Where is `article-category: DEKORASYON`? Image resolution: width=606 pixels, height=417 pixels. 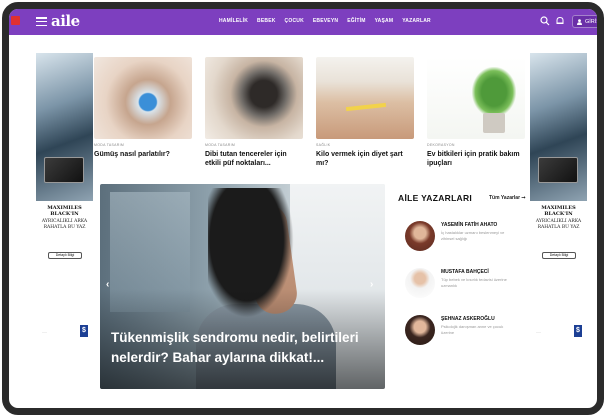 article-category: DEKORASYON is located at coordinates (441, 145).